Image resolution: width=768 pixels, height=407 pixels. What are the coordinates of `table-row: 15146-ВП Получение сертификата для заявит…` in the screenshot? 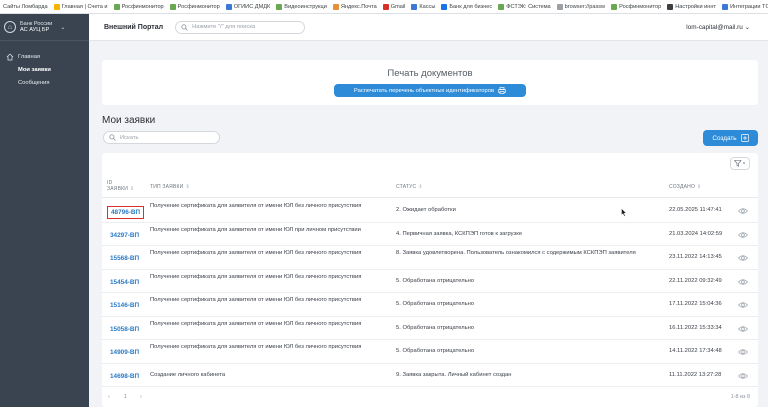 It's located at (430, 305).